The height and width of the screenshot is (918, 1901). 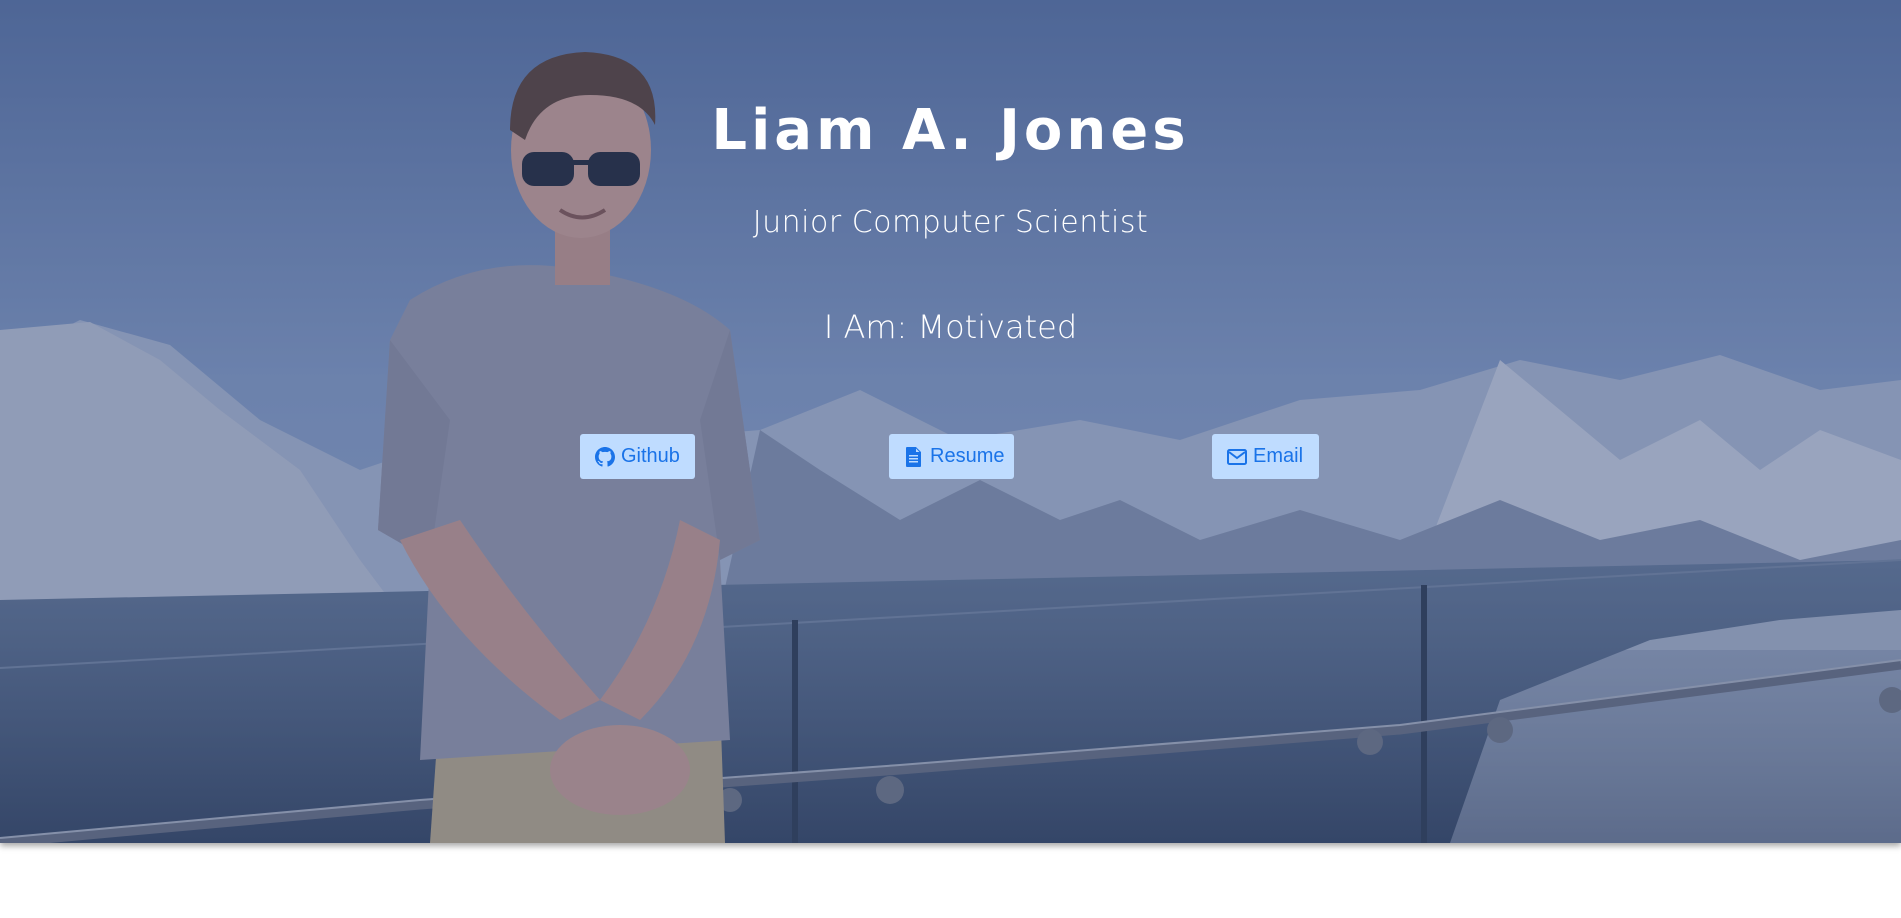 What do you see at coordinates (997, 327) in the screenshot?
I see `tagline-word: Motivated` at bounding box center [997, 327].